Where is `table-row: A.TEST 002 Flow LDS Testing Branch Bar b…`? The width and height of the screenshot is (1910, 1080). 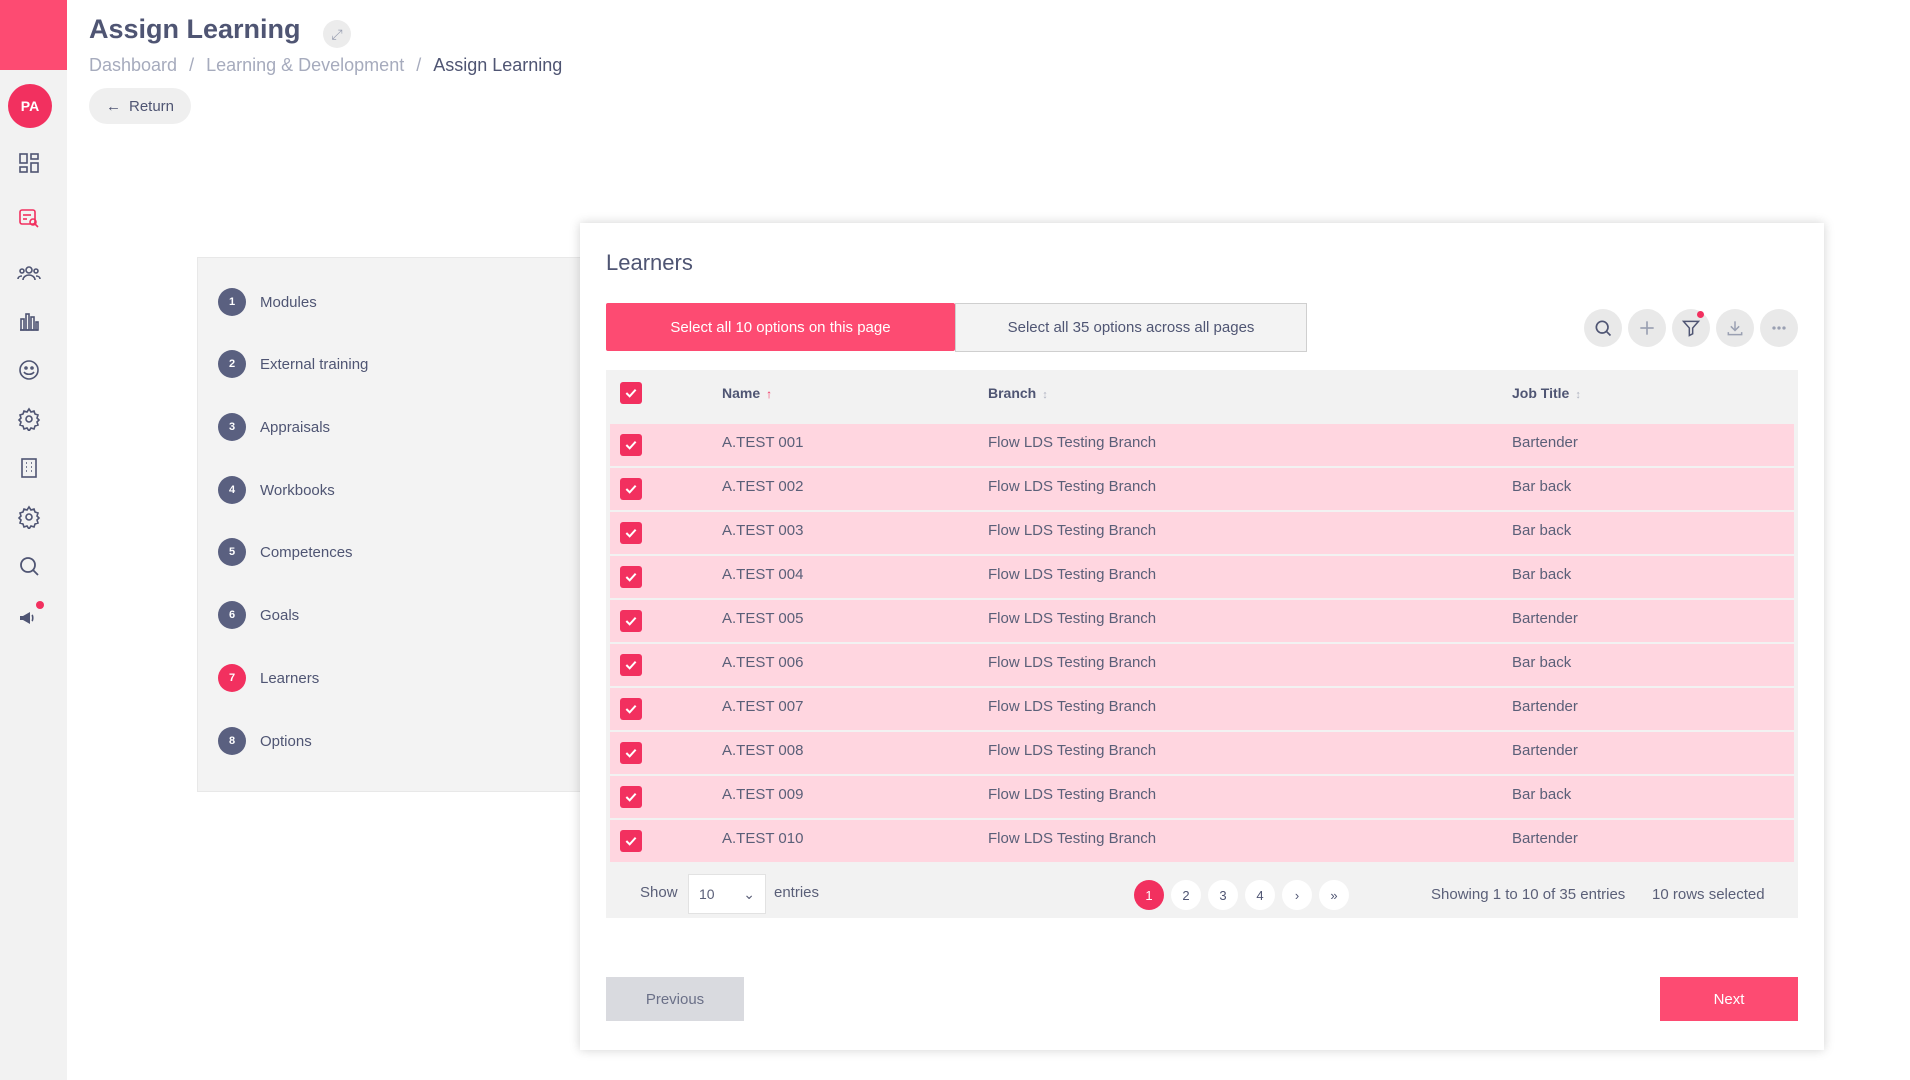 table-row: A.TEST 002 Flow LDS Testing Branch Bar b… is located at coordinates (1202, 489).